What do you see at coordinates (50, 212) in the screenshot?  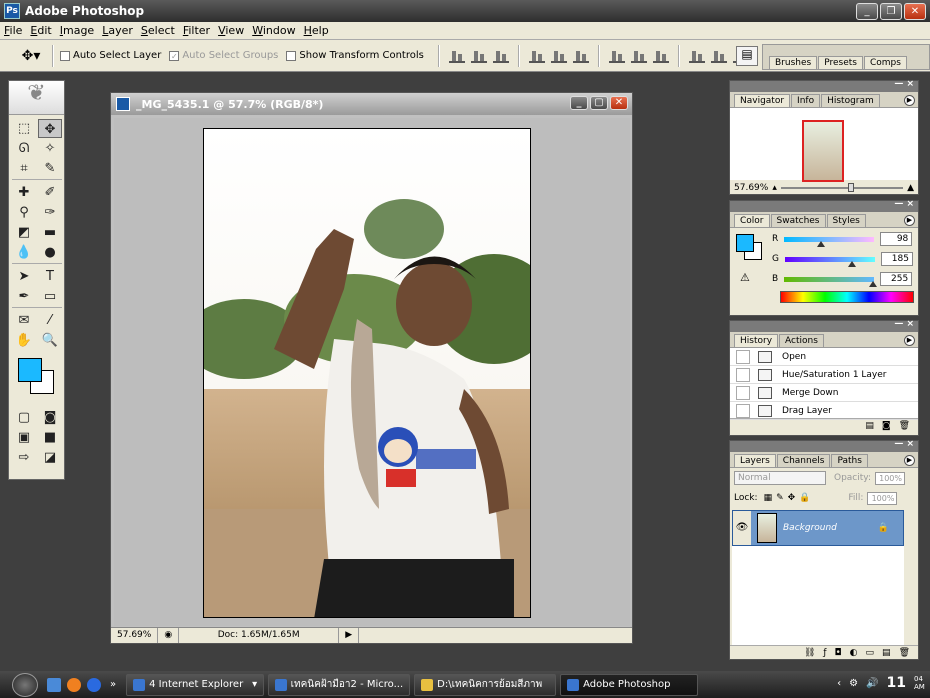 I see `history-brush-icon: ✑` at bounding box center [50, 212].